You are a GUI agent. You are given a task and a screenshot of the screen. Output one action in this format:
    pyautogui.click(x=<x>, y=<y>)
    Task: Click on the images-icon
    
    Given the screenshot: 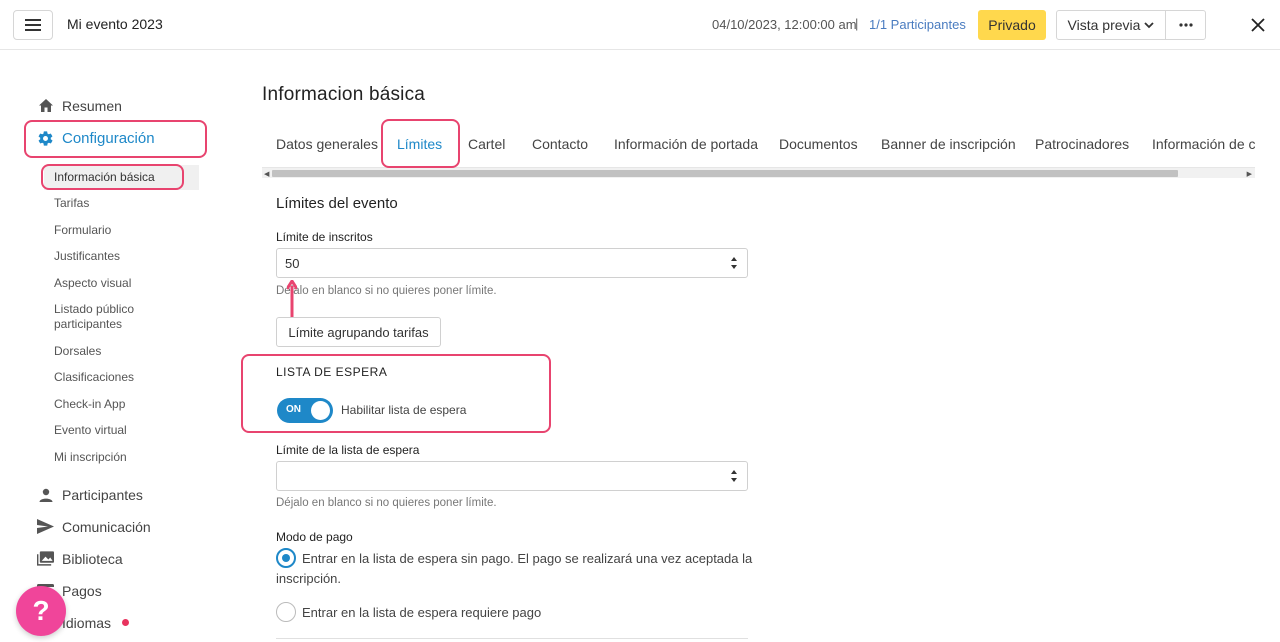 What is the action you would take?
    pyautogui.click(x=45, y=558)
    